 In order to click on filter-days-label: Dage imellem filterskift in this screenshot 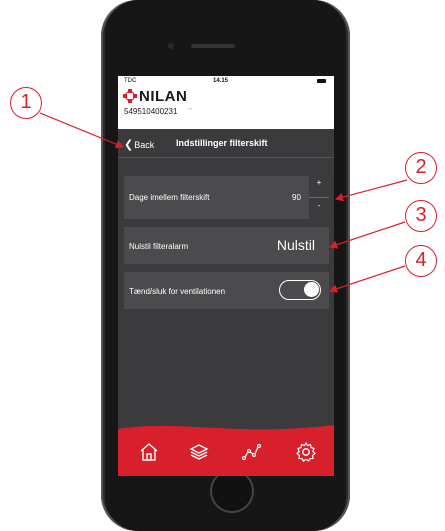, I will do `click(169, 197)`.